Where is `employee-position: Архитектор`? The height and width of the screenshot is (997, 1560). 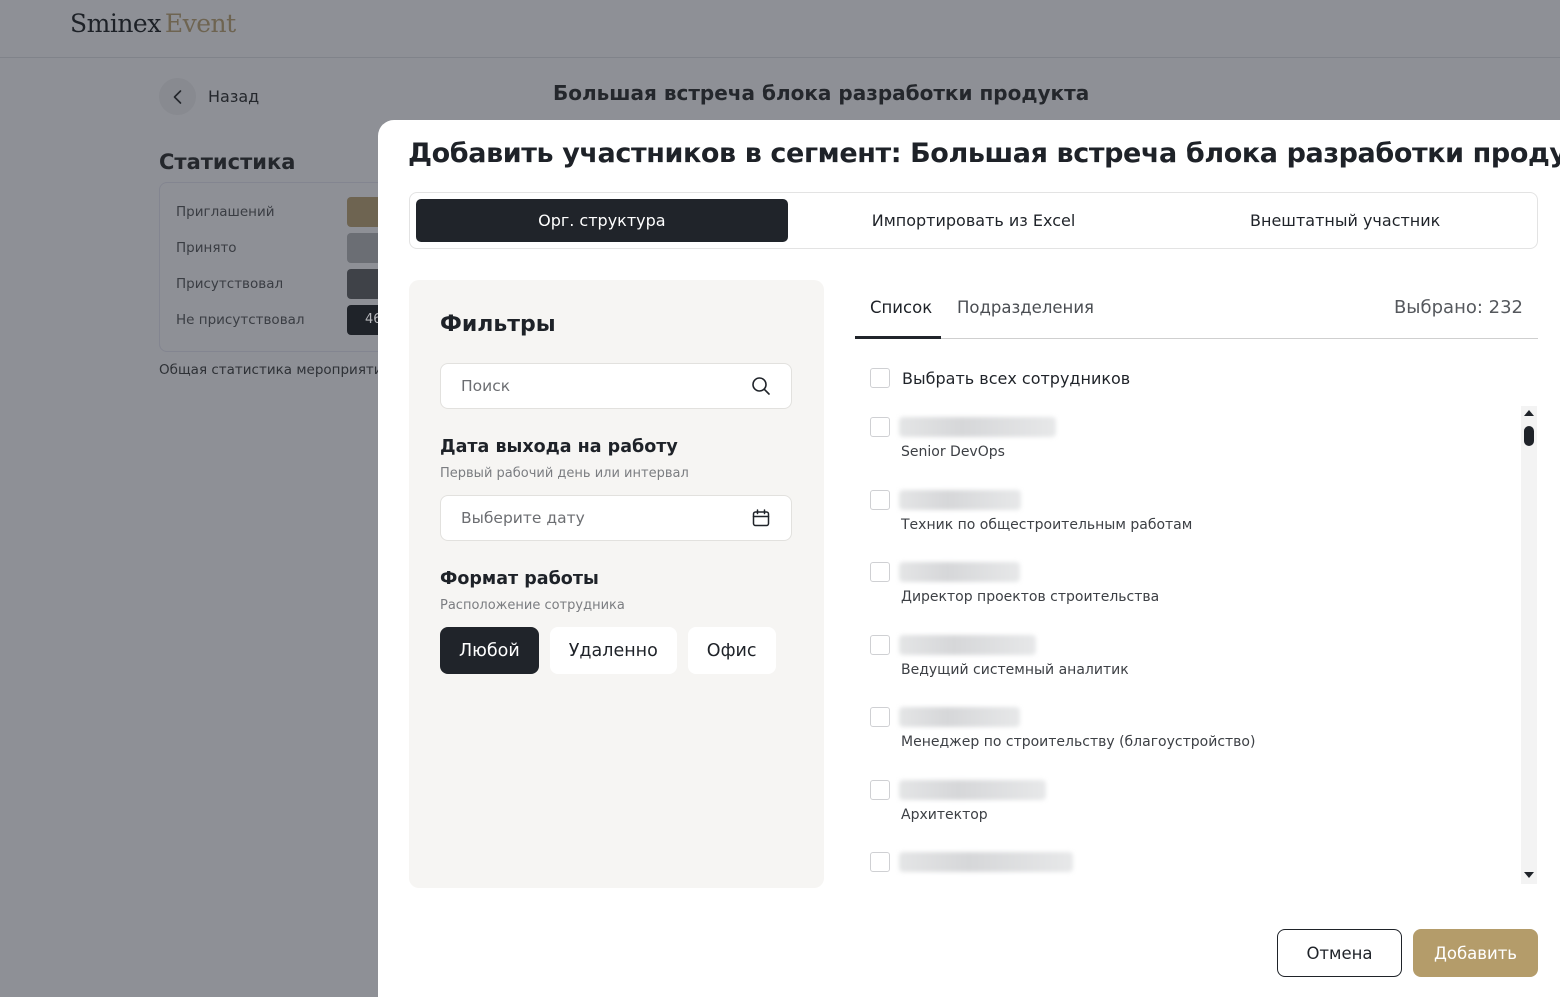
employee-position: Архитектор is located at coordinates (944, 814).